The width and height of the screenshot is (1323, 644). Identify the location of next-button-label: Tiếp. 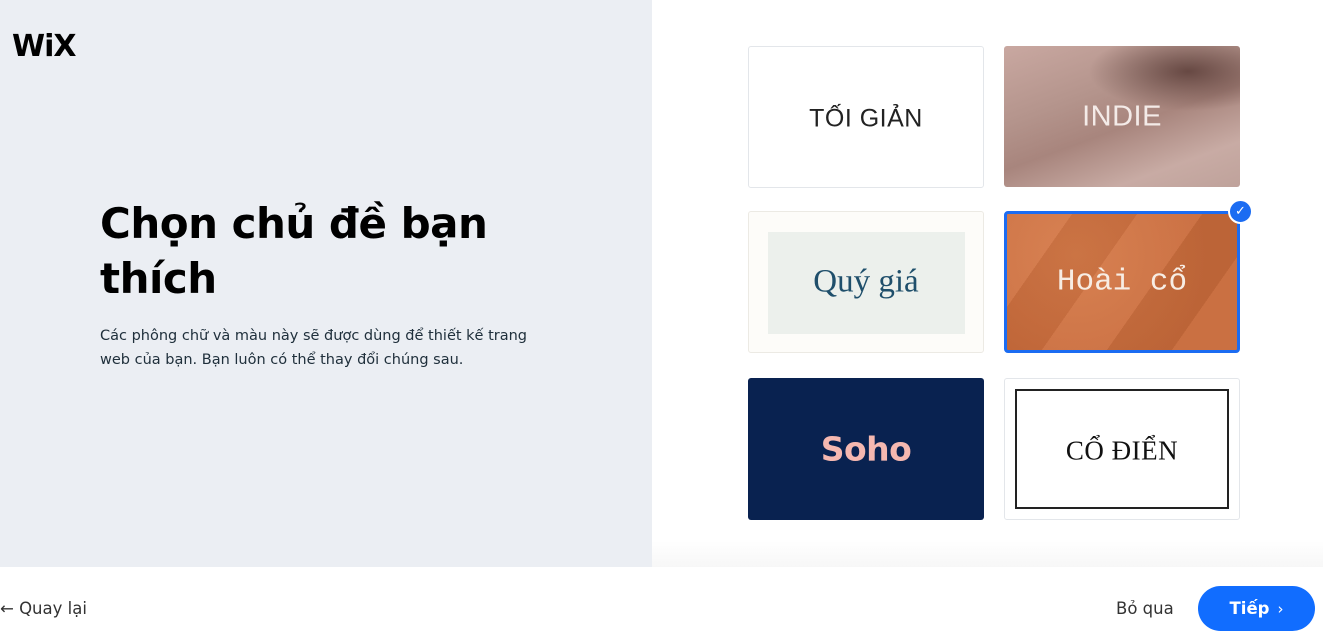
(1249, 608).